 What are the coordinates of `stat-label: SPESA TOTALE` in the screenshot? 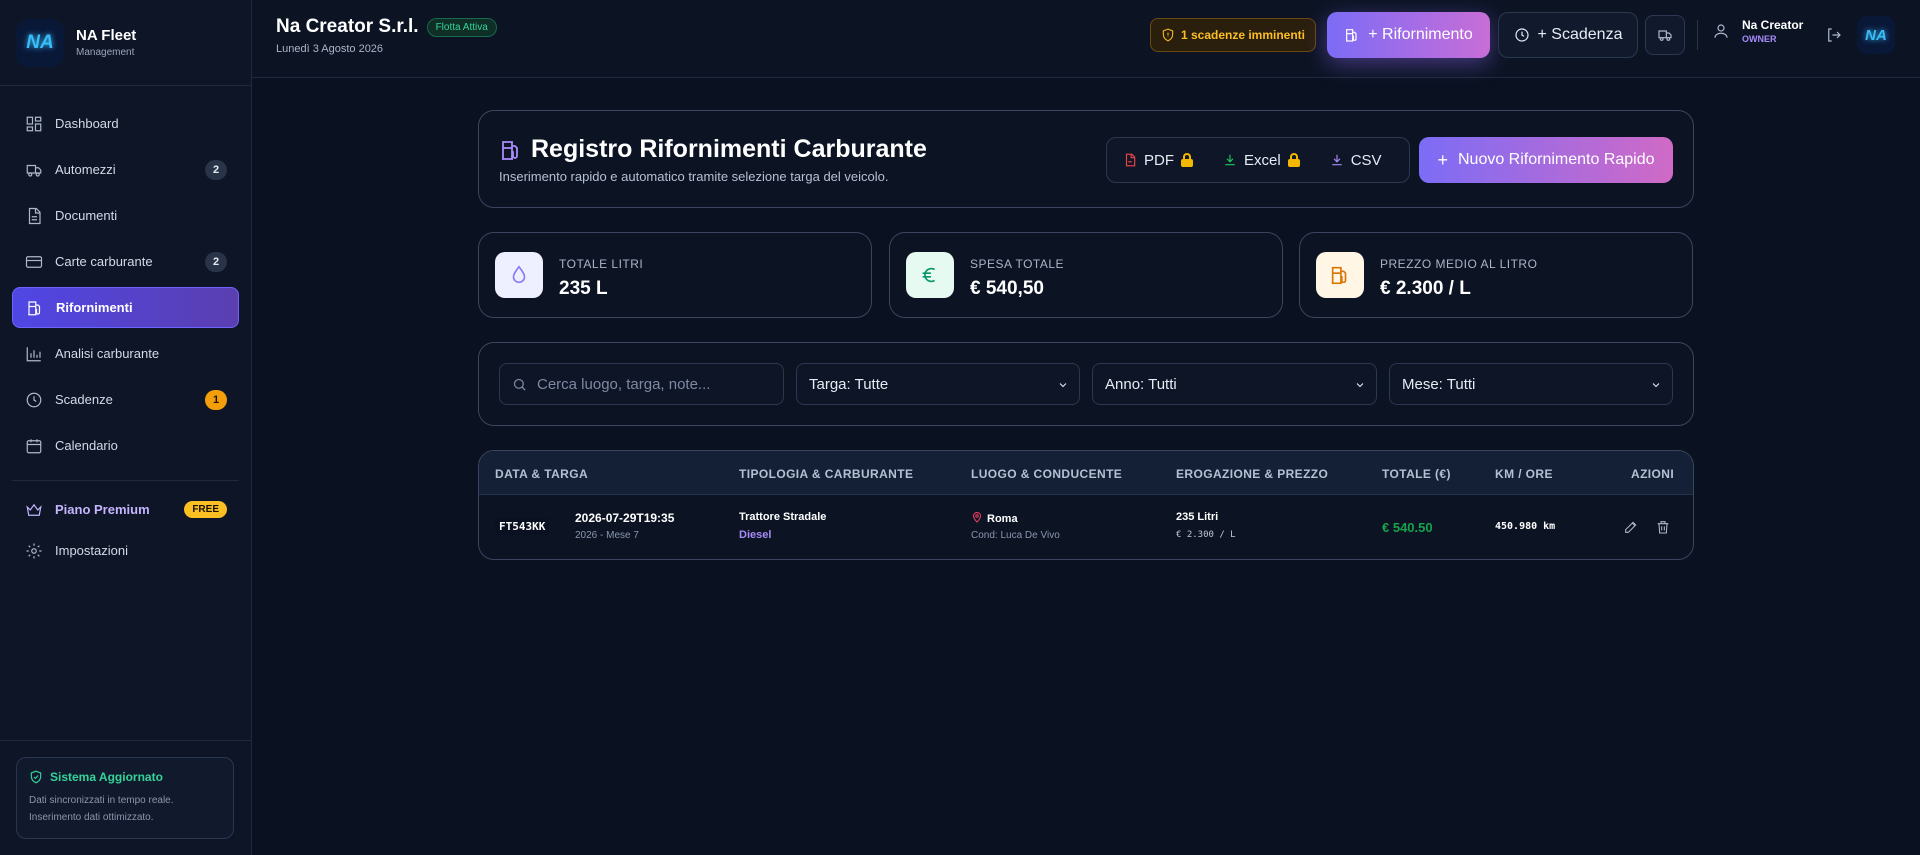 It's located at (1017, 264).